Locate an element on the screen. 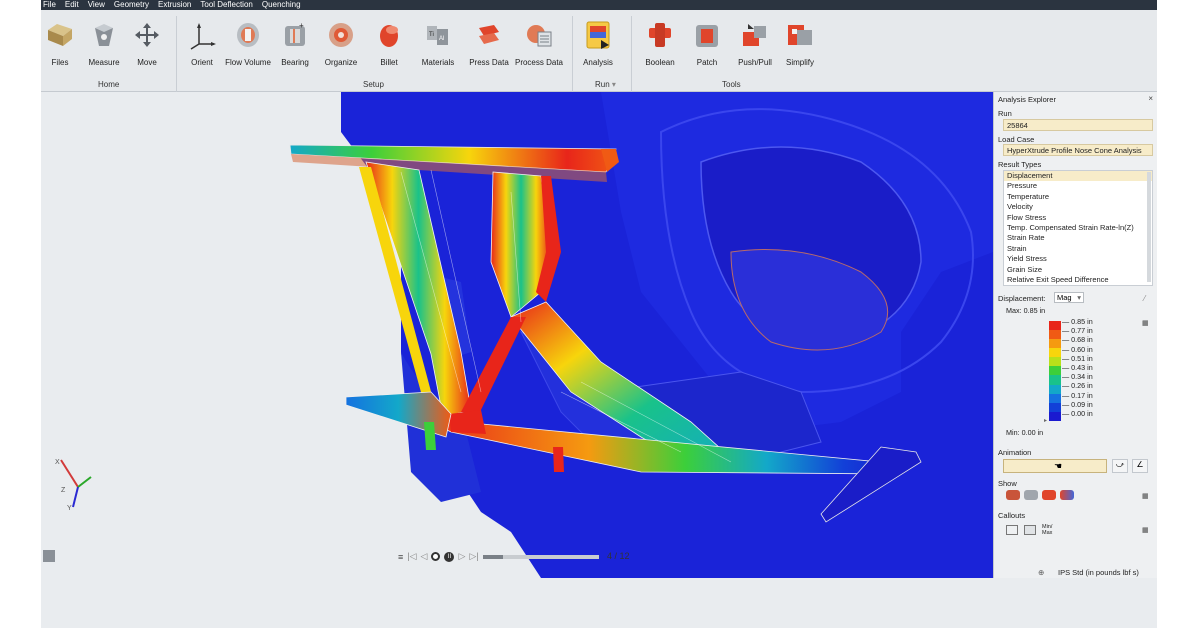 This screenshot has width=1200, height=628. first-frame-icon: |◁ is located at coordinates (411, 556).